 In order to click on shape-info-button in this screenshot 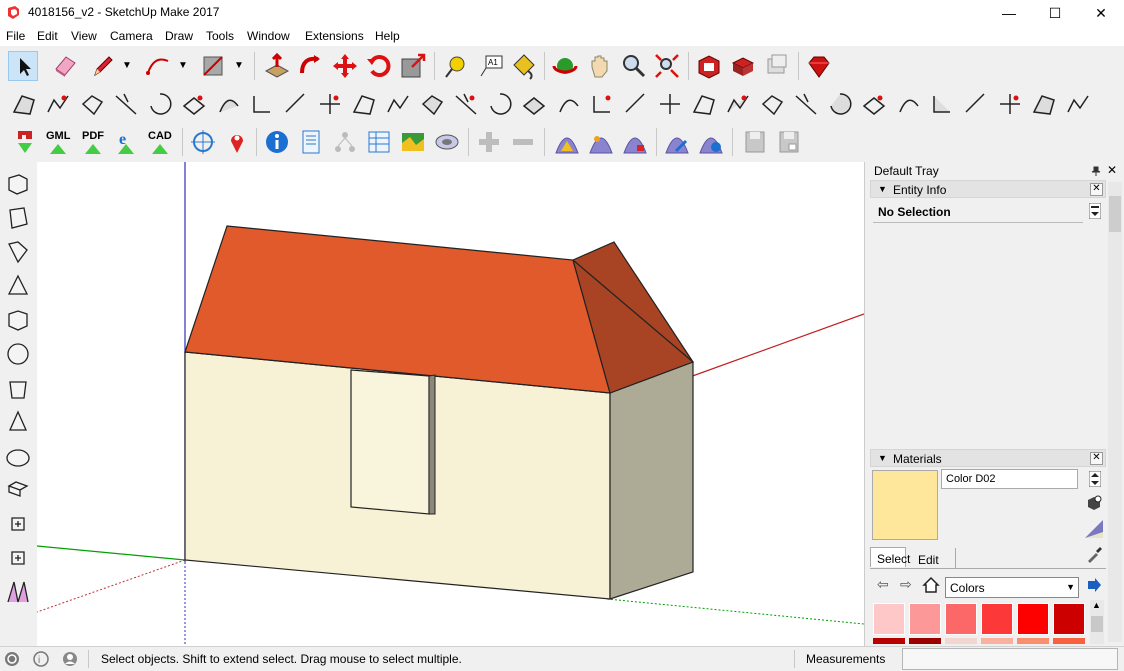, I will do `click(711, 142)`.